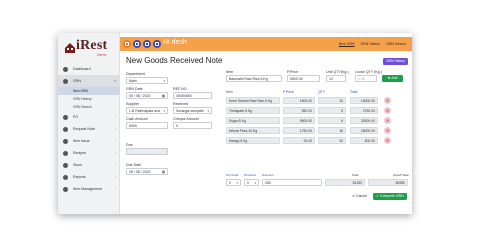  What do you see at coordinates (364, 110) in the screenshot?
I see `total-cell: 2750.00` at bounding box center [364, 110].